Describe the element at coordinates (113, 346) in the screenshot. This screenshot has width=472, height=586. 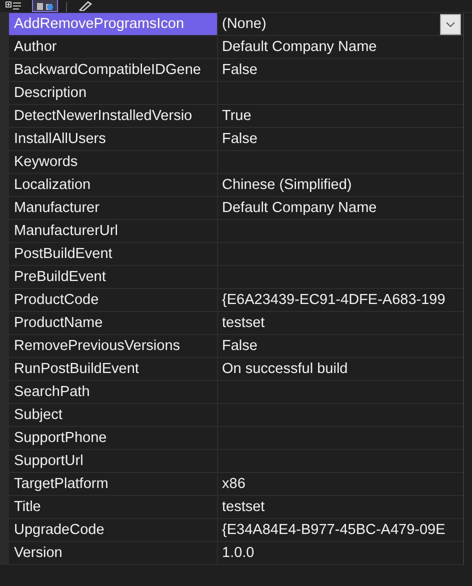
I see `property-name: RemovePreviousVersions` at that location.